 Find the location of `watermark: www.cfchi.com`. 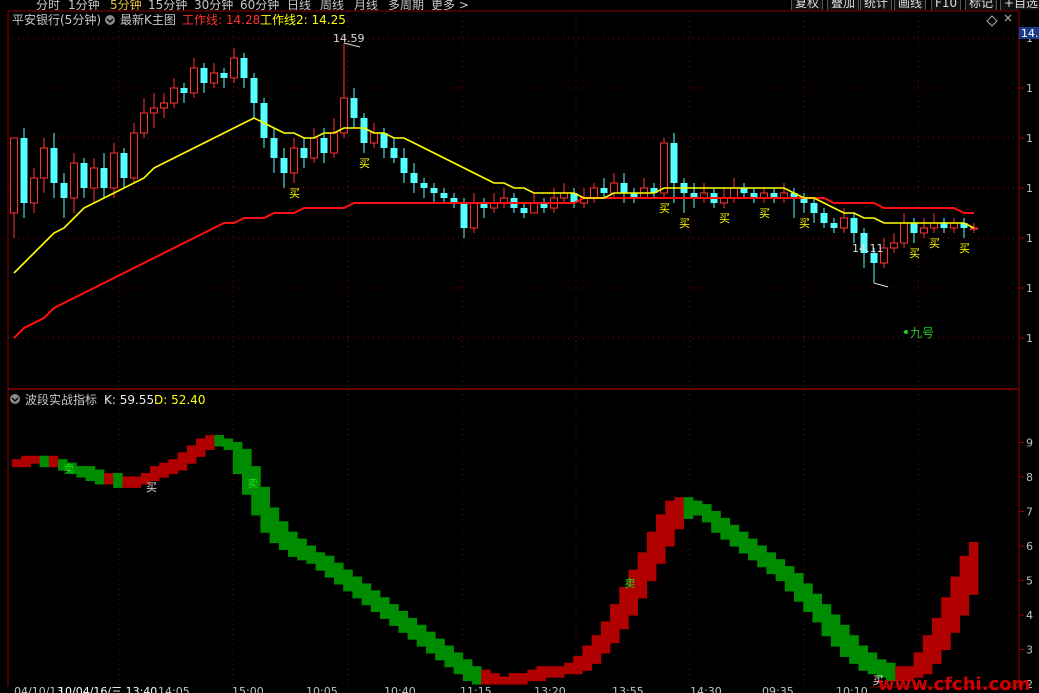

watermark: www.cfchi.com is located at coordinates (954, 683).